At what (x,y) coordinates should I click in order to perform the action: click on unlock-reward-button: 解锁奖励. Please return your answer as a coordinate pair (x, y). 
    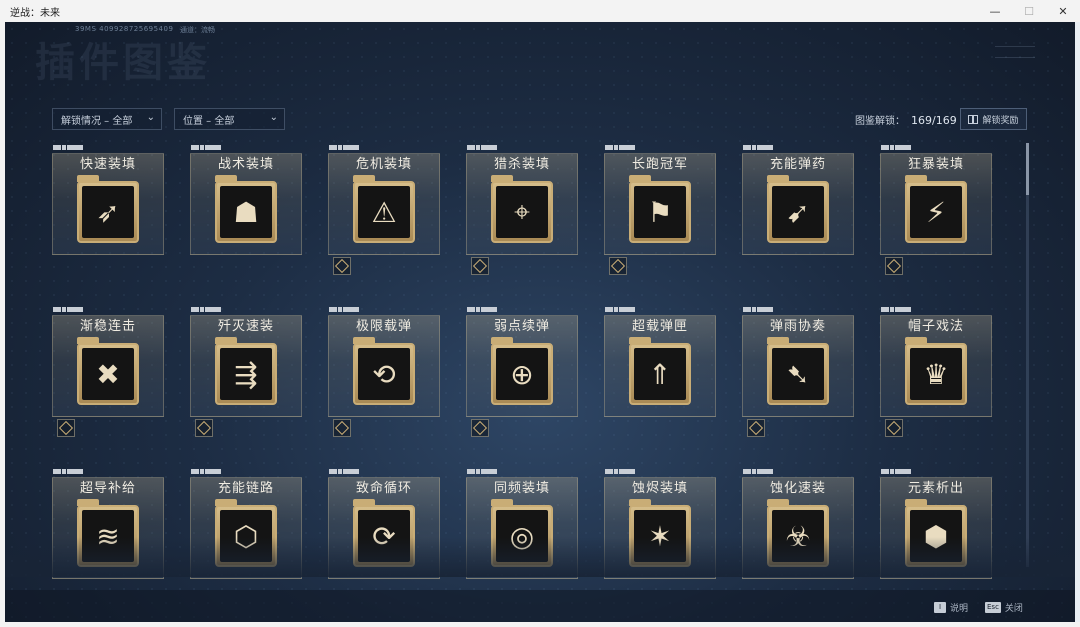
    Looking at the image, I should click on (993, 119).